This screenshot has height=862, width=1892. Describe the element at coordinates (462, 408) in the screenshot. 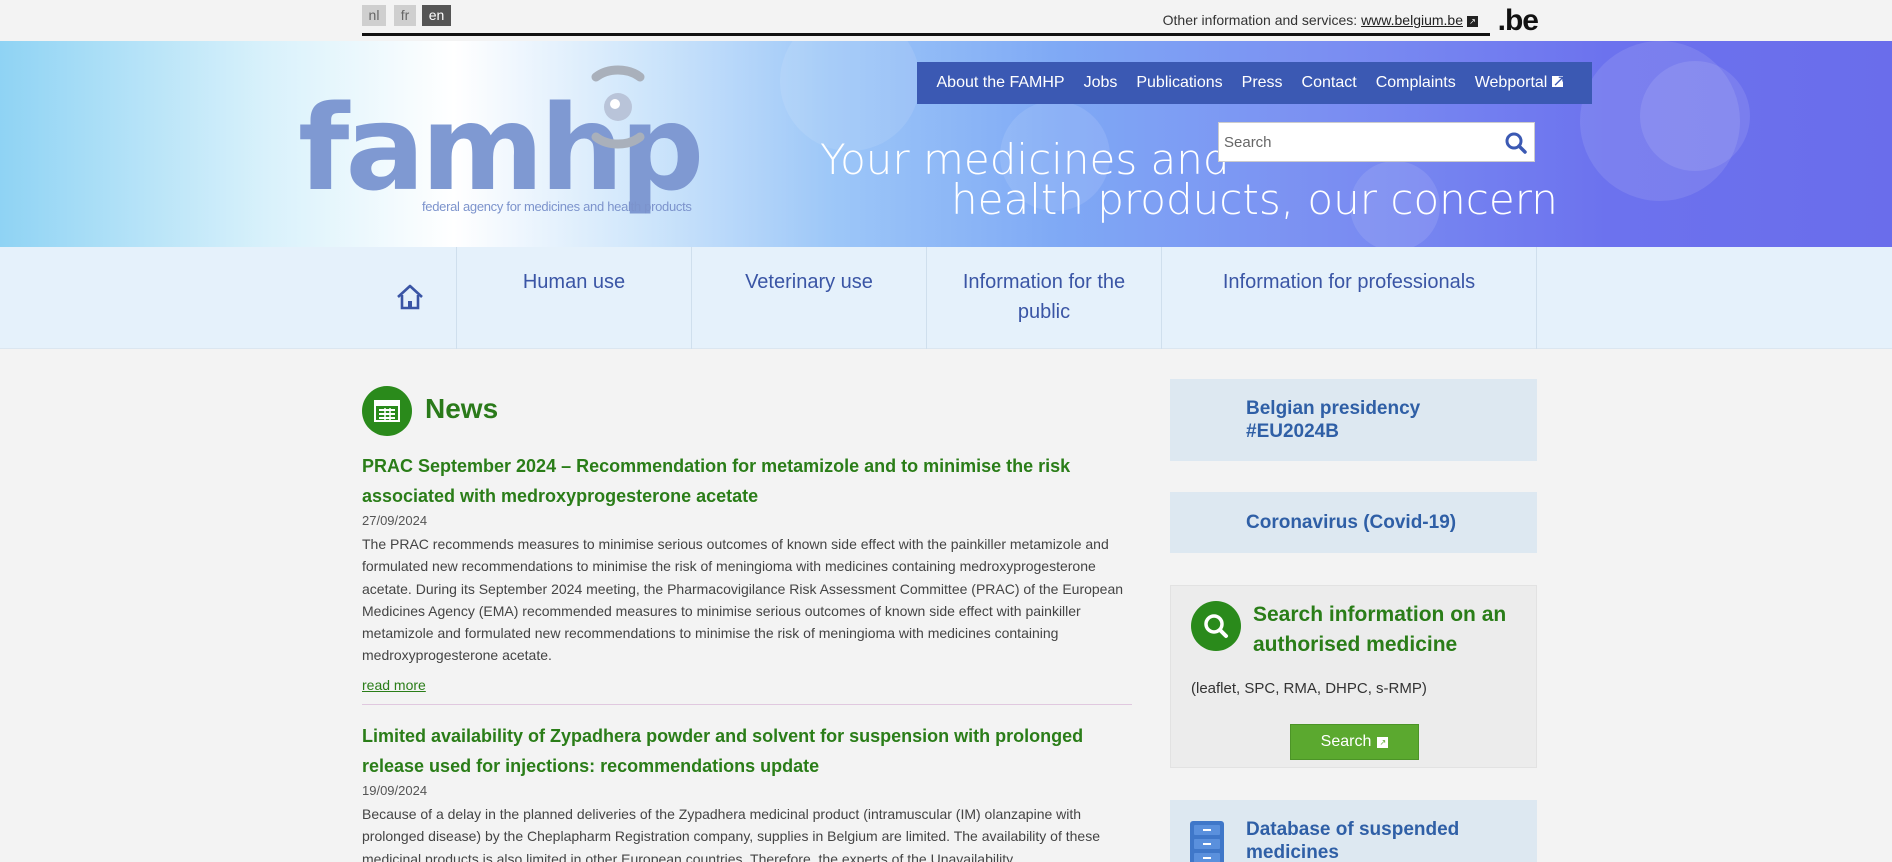

I see `news-heading: News` at that location.